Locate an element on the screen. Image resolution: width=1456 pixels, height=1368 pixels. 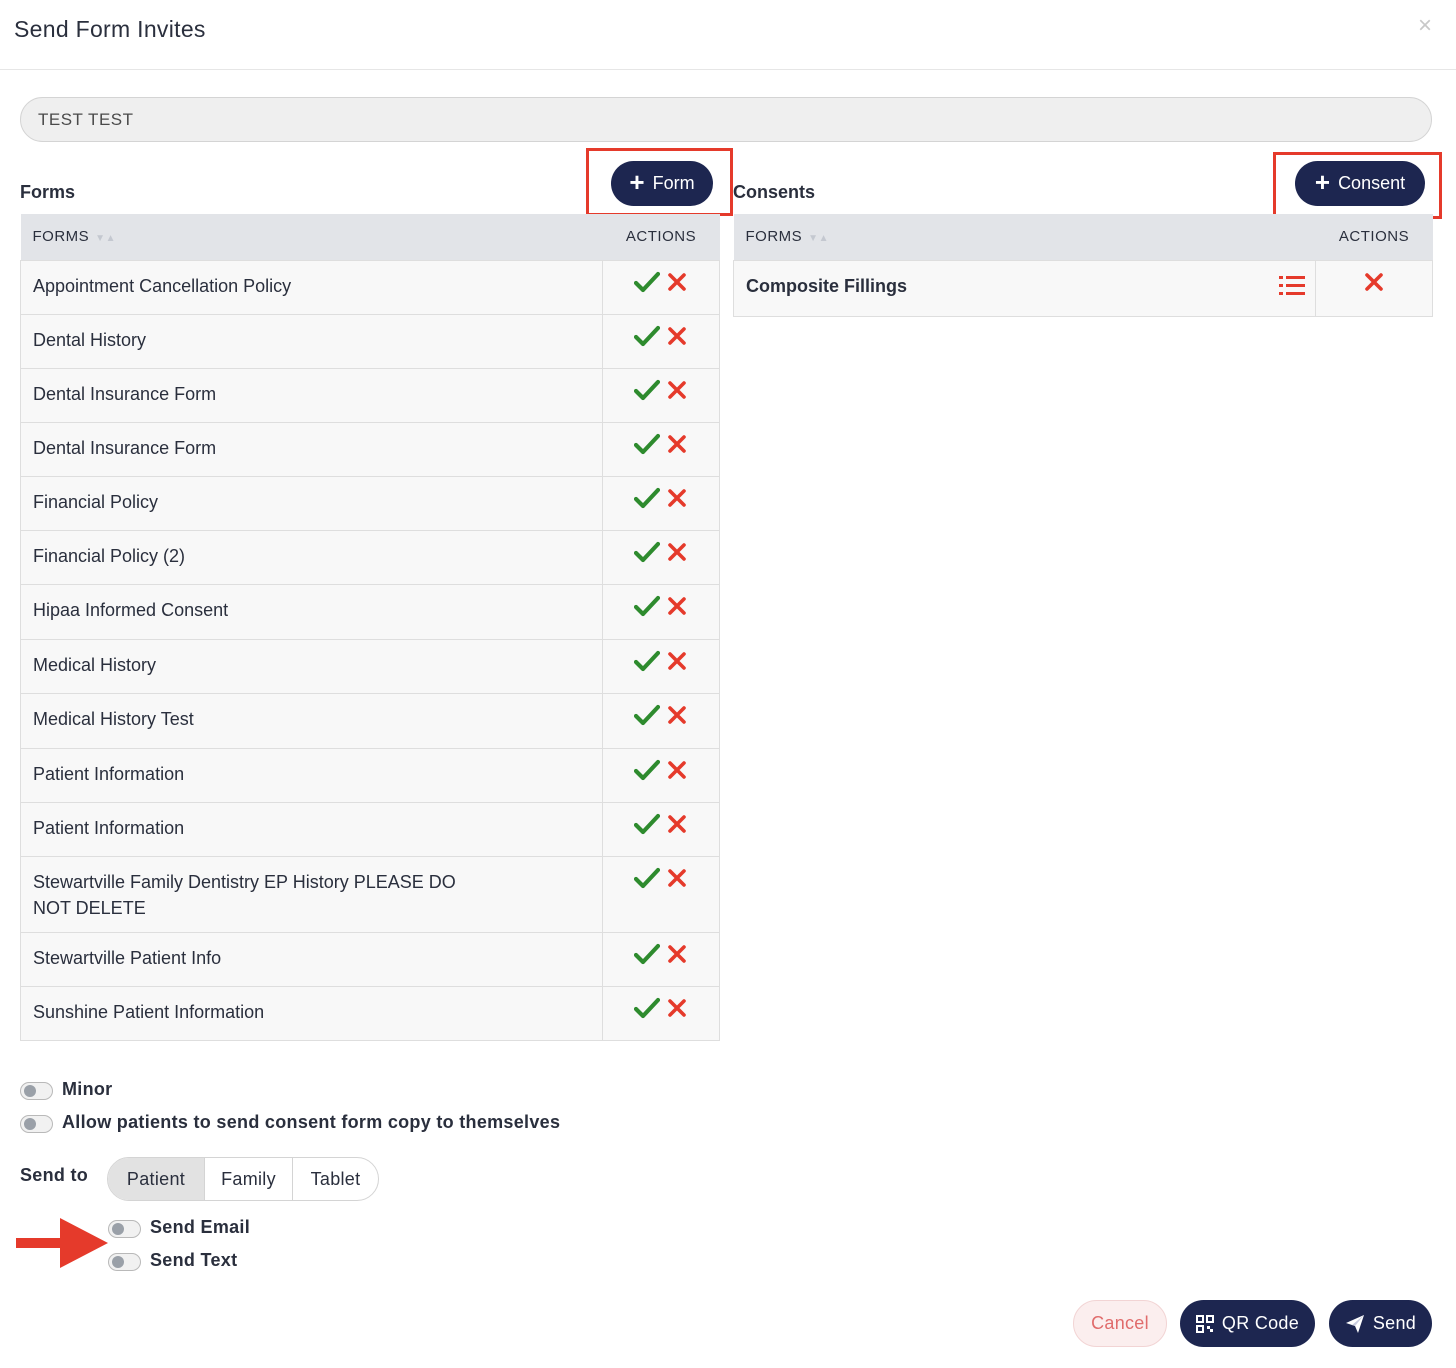
table-row: Medical History is located at coordinates (370, 666).